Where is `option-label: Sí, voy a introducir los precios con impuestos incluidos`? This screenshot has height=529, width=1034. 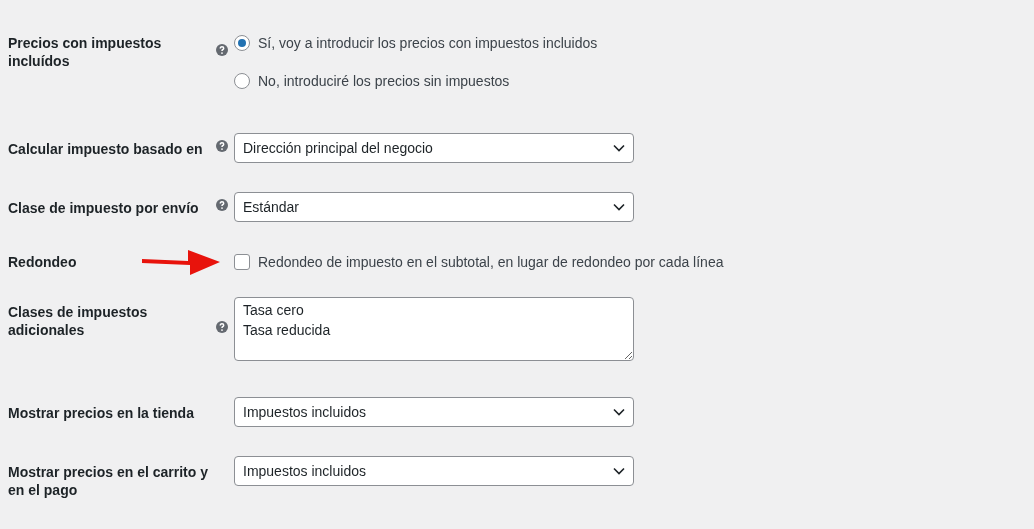
option-label: Sí, voy a introducir los precios con impuestos incluidos is located at coordinates (428, 43).